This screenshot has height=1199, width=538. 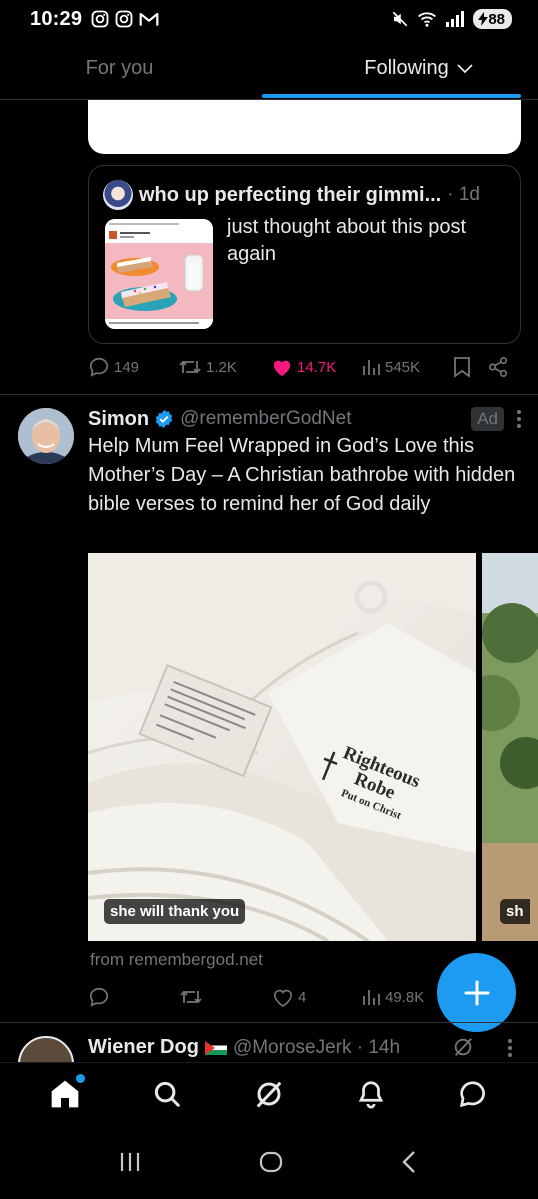 What do you see at coordinates (400, 19) in the screenshot?
I see `mute-icon` at bounding box center [400, 19].